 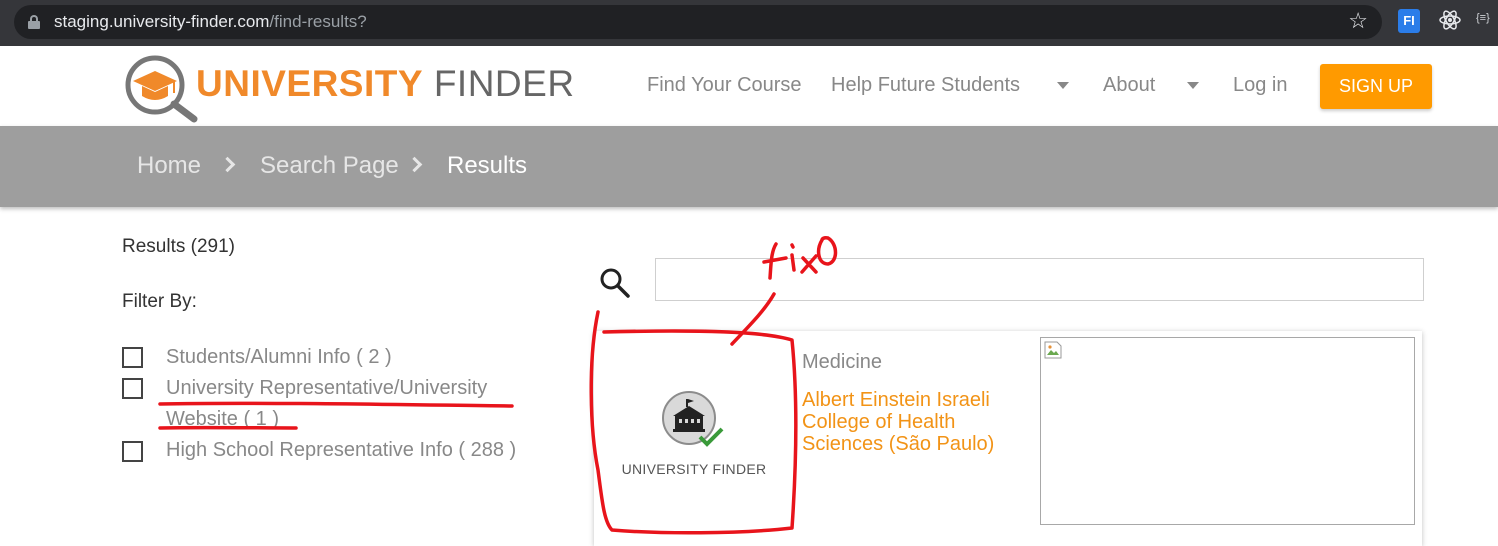 What do you see at coordinates (1053, 350) in the screenshot?
I see `broken-image-icon` at bounding box center [1053, 350].